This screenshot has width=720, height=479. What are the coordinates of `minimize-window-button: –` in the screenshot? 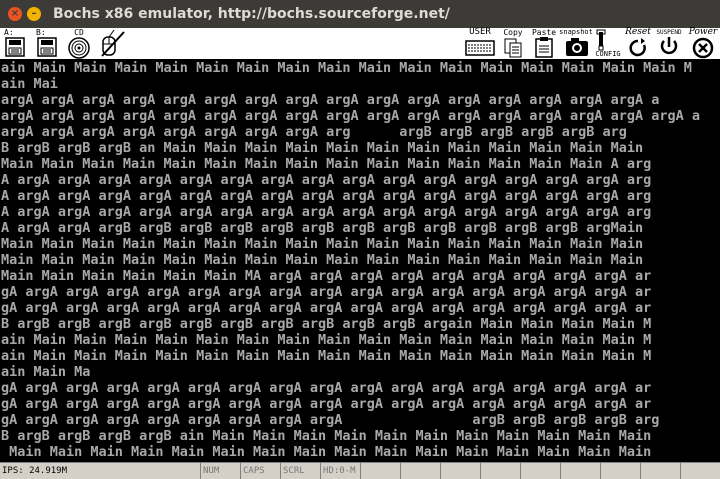 It's located at (34, 14).